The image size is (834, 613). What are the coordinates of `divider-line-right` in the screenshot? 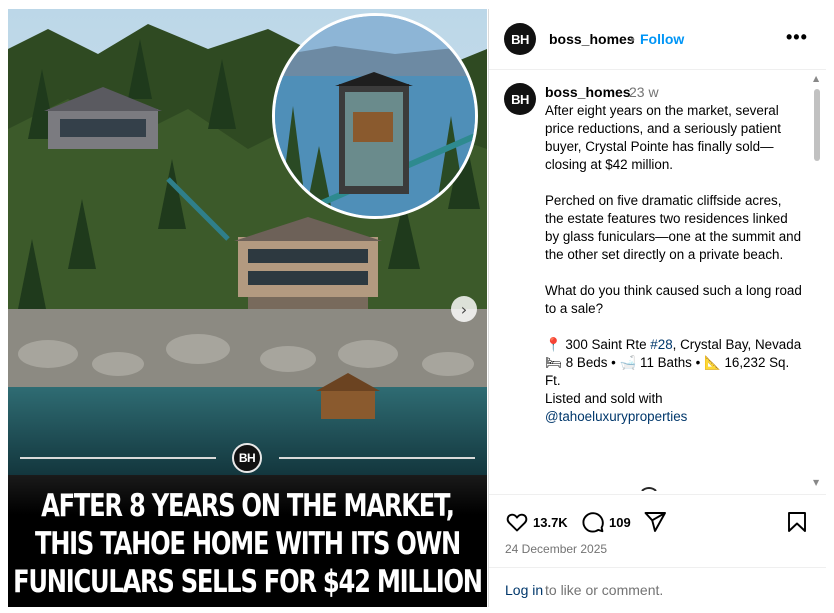 It's located at (377, 458).